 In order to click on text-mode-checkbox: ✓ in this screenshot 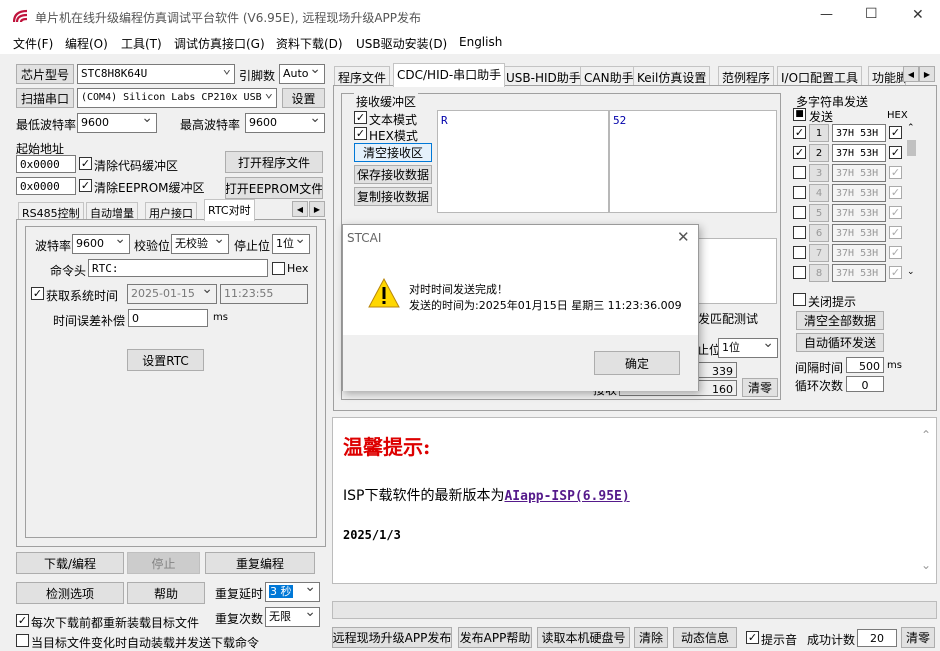, I will do `click(360, 117)`.